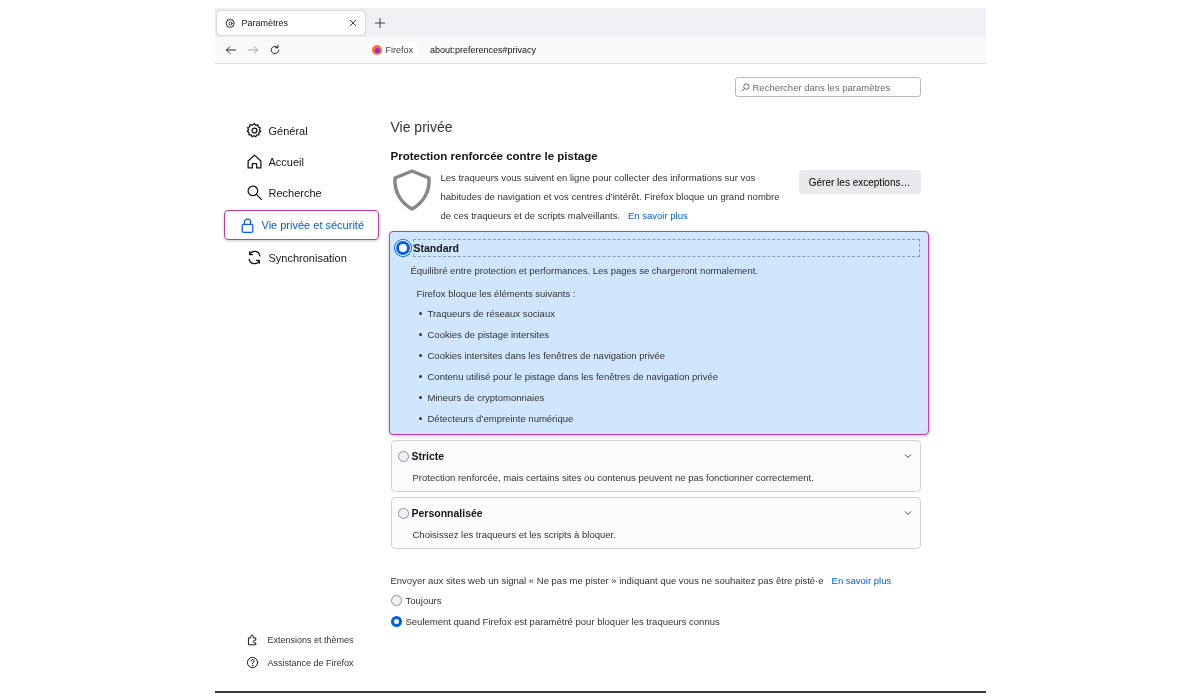 This screenshot has height=700, width=1200. Describe the element at coordinates (422, 127) in the screenshot. I see `page-title: Vie privée` at that location.